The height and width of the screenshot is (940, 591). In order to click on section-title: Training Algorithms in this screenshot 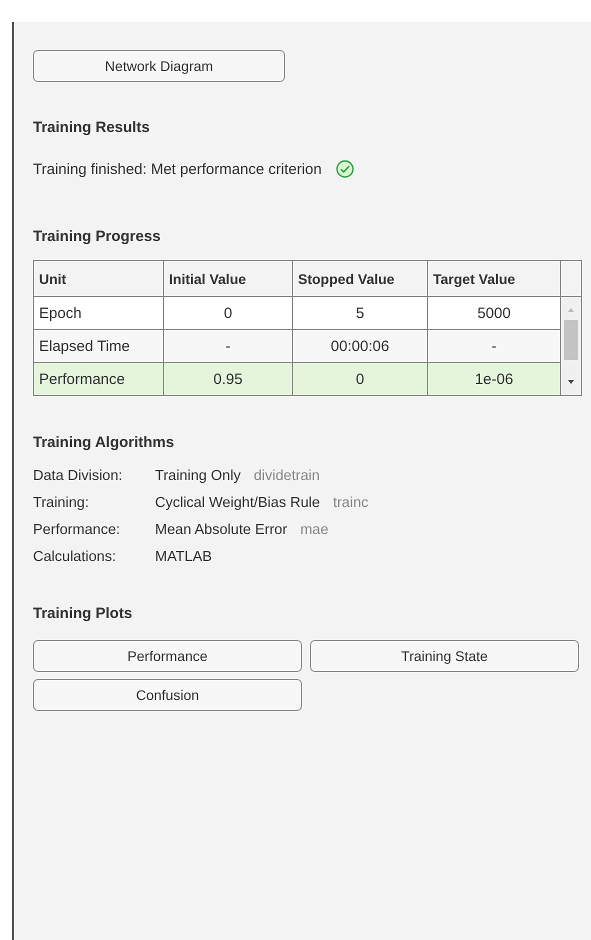, I will do `click(104, 442)`.